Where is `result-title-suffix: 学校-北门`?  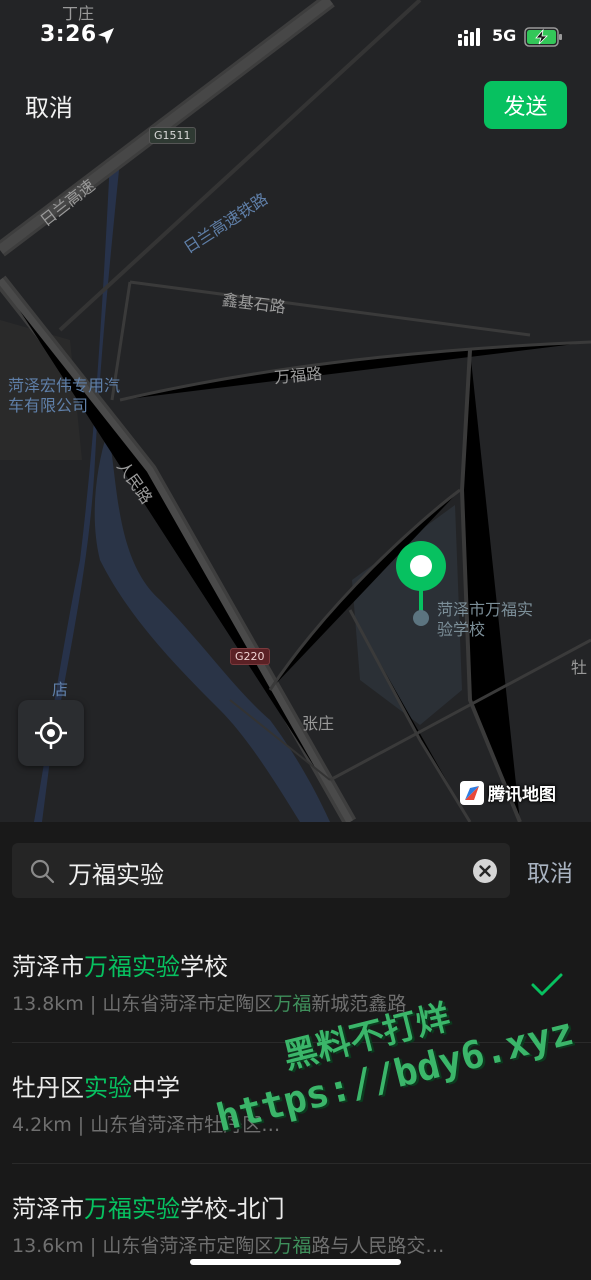 result-title-suffix: 学校-北门 is located at coordinates (232, 1209).